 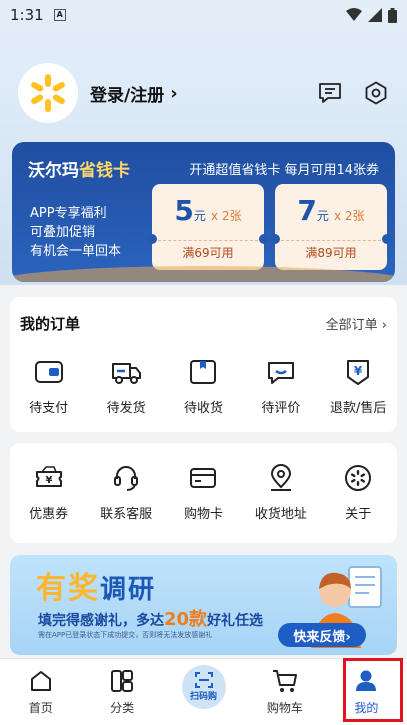 What do you see at coordinates (358, 408) in the screenshot?
I see `order-label: 退款/售后` at bounding box center [358, 408].